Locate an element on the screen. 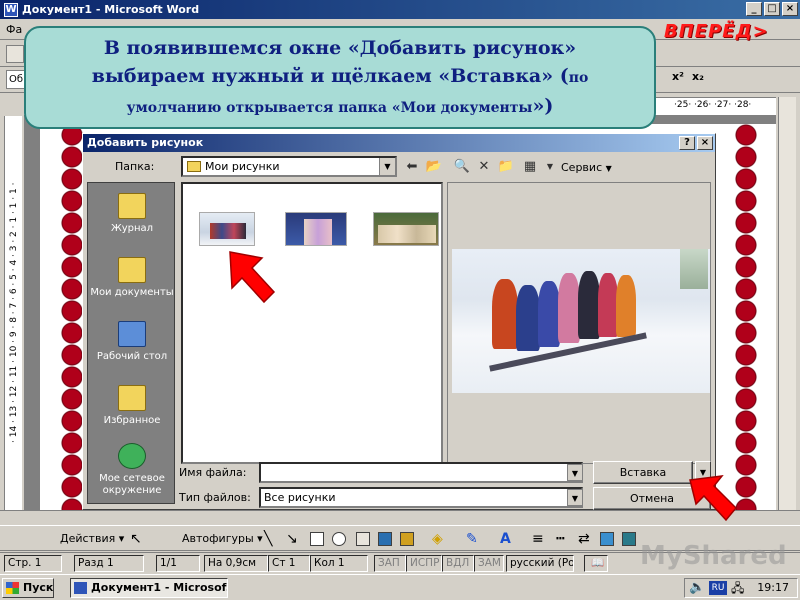 The width and height of the screenshot is (800, 600). tools-chevron-down-icon: ▼ is located at coordinates (608, 168).